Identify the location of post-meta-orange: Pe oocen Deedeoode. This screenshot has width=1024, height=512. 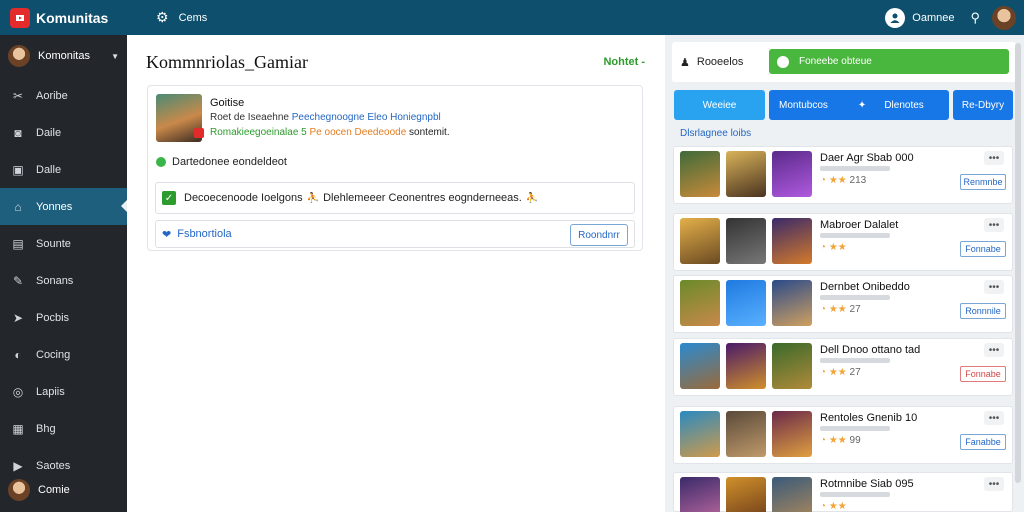
(358, 132).